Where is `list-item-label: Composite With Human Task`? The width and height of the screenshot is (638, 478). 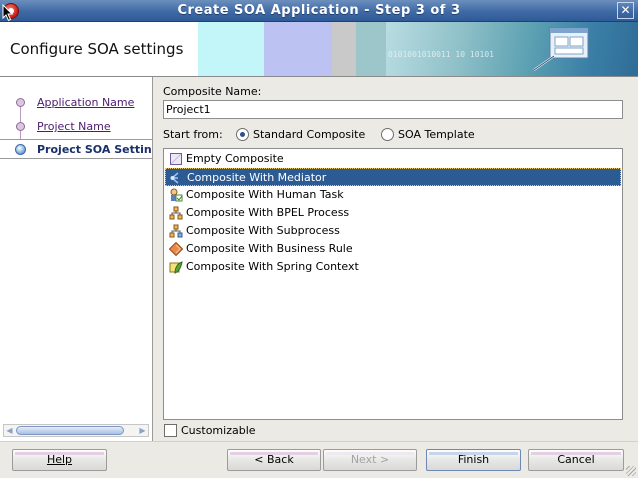 list-item-label: Composite With Human Task is located at coordinates (265, 194).